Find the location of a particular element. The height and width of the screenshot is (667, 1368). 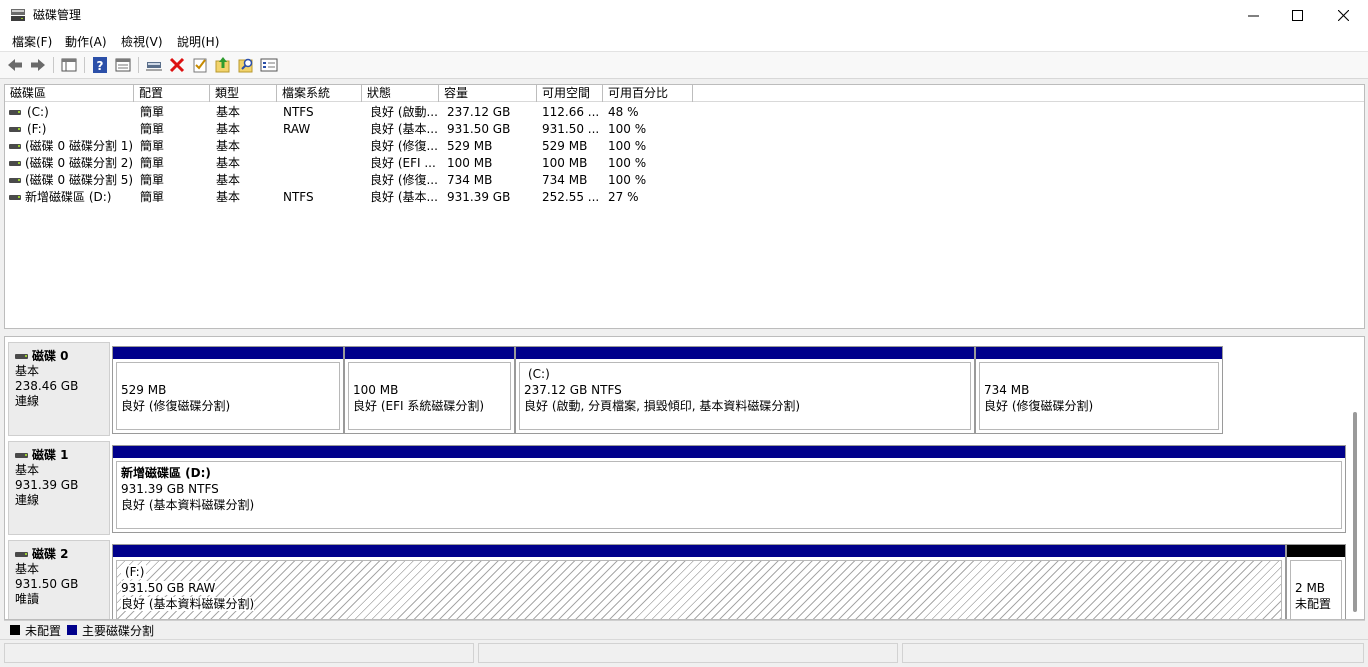

minimize-button is located at coordinates (1253, 15).